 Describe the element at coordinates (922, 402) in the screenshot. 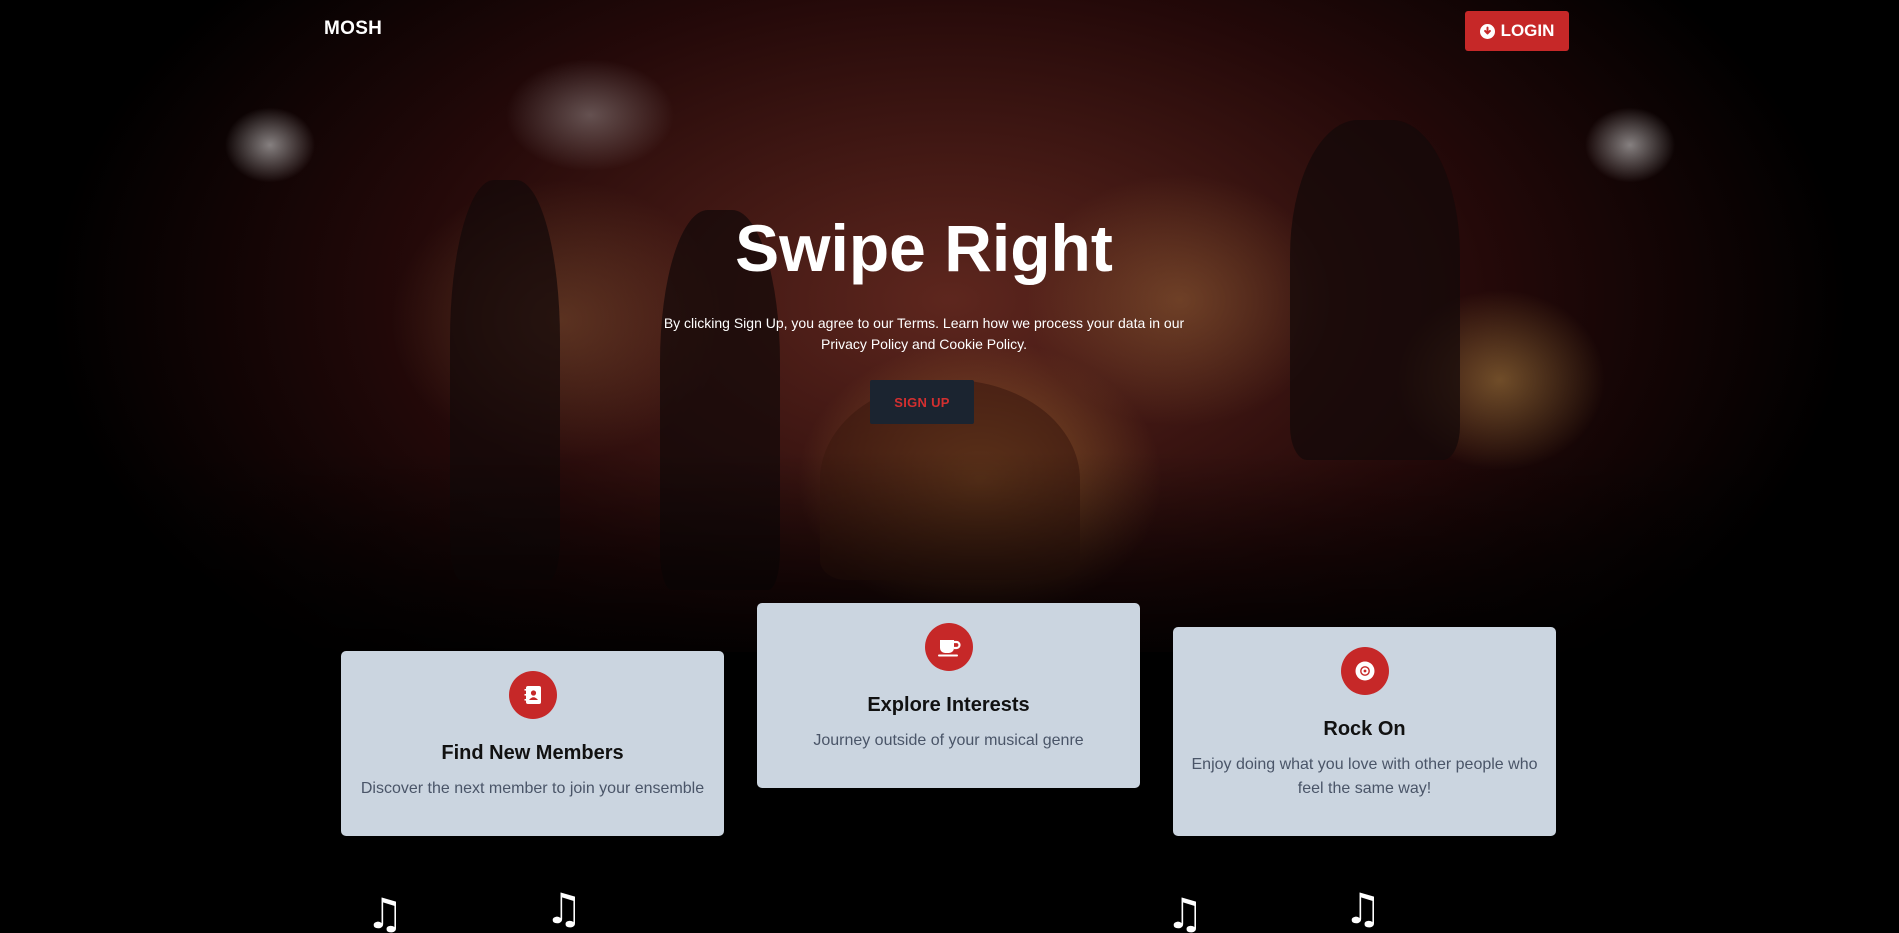

I see `signup-button: SIGN UP` at that location.